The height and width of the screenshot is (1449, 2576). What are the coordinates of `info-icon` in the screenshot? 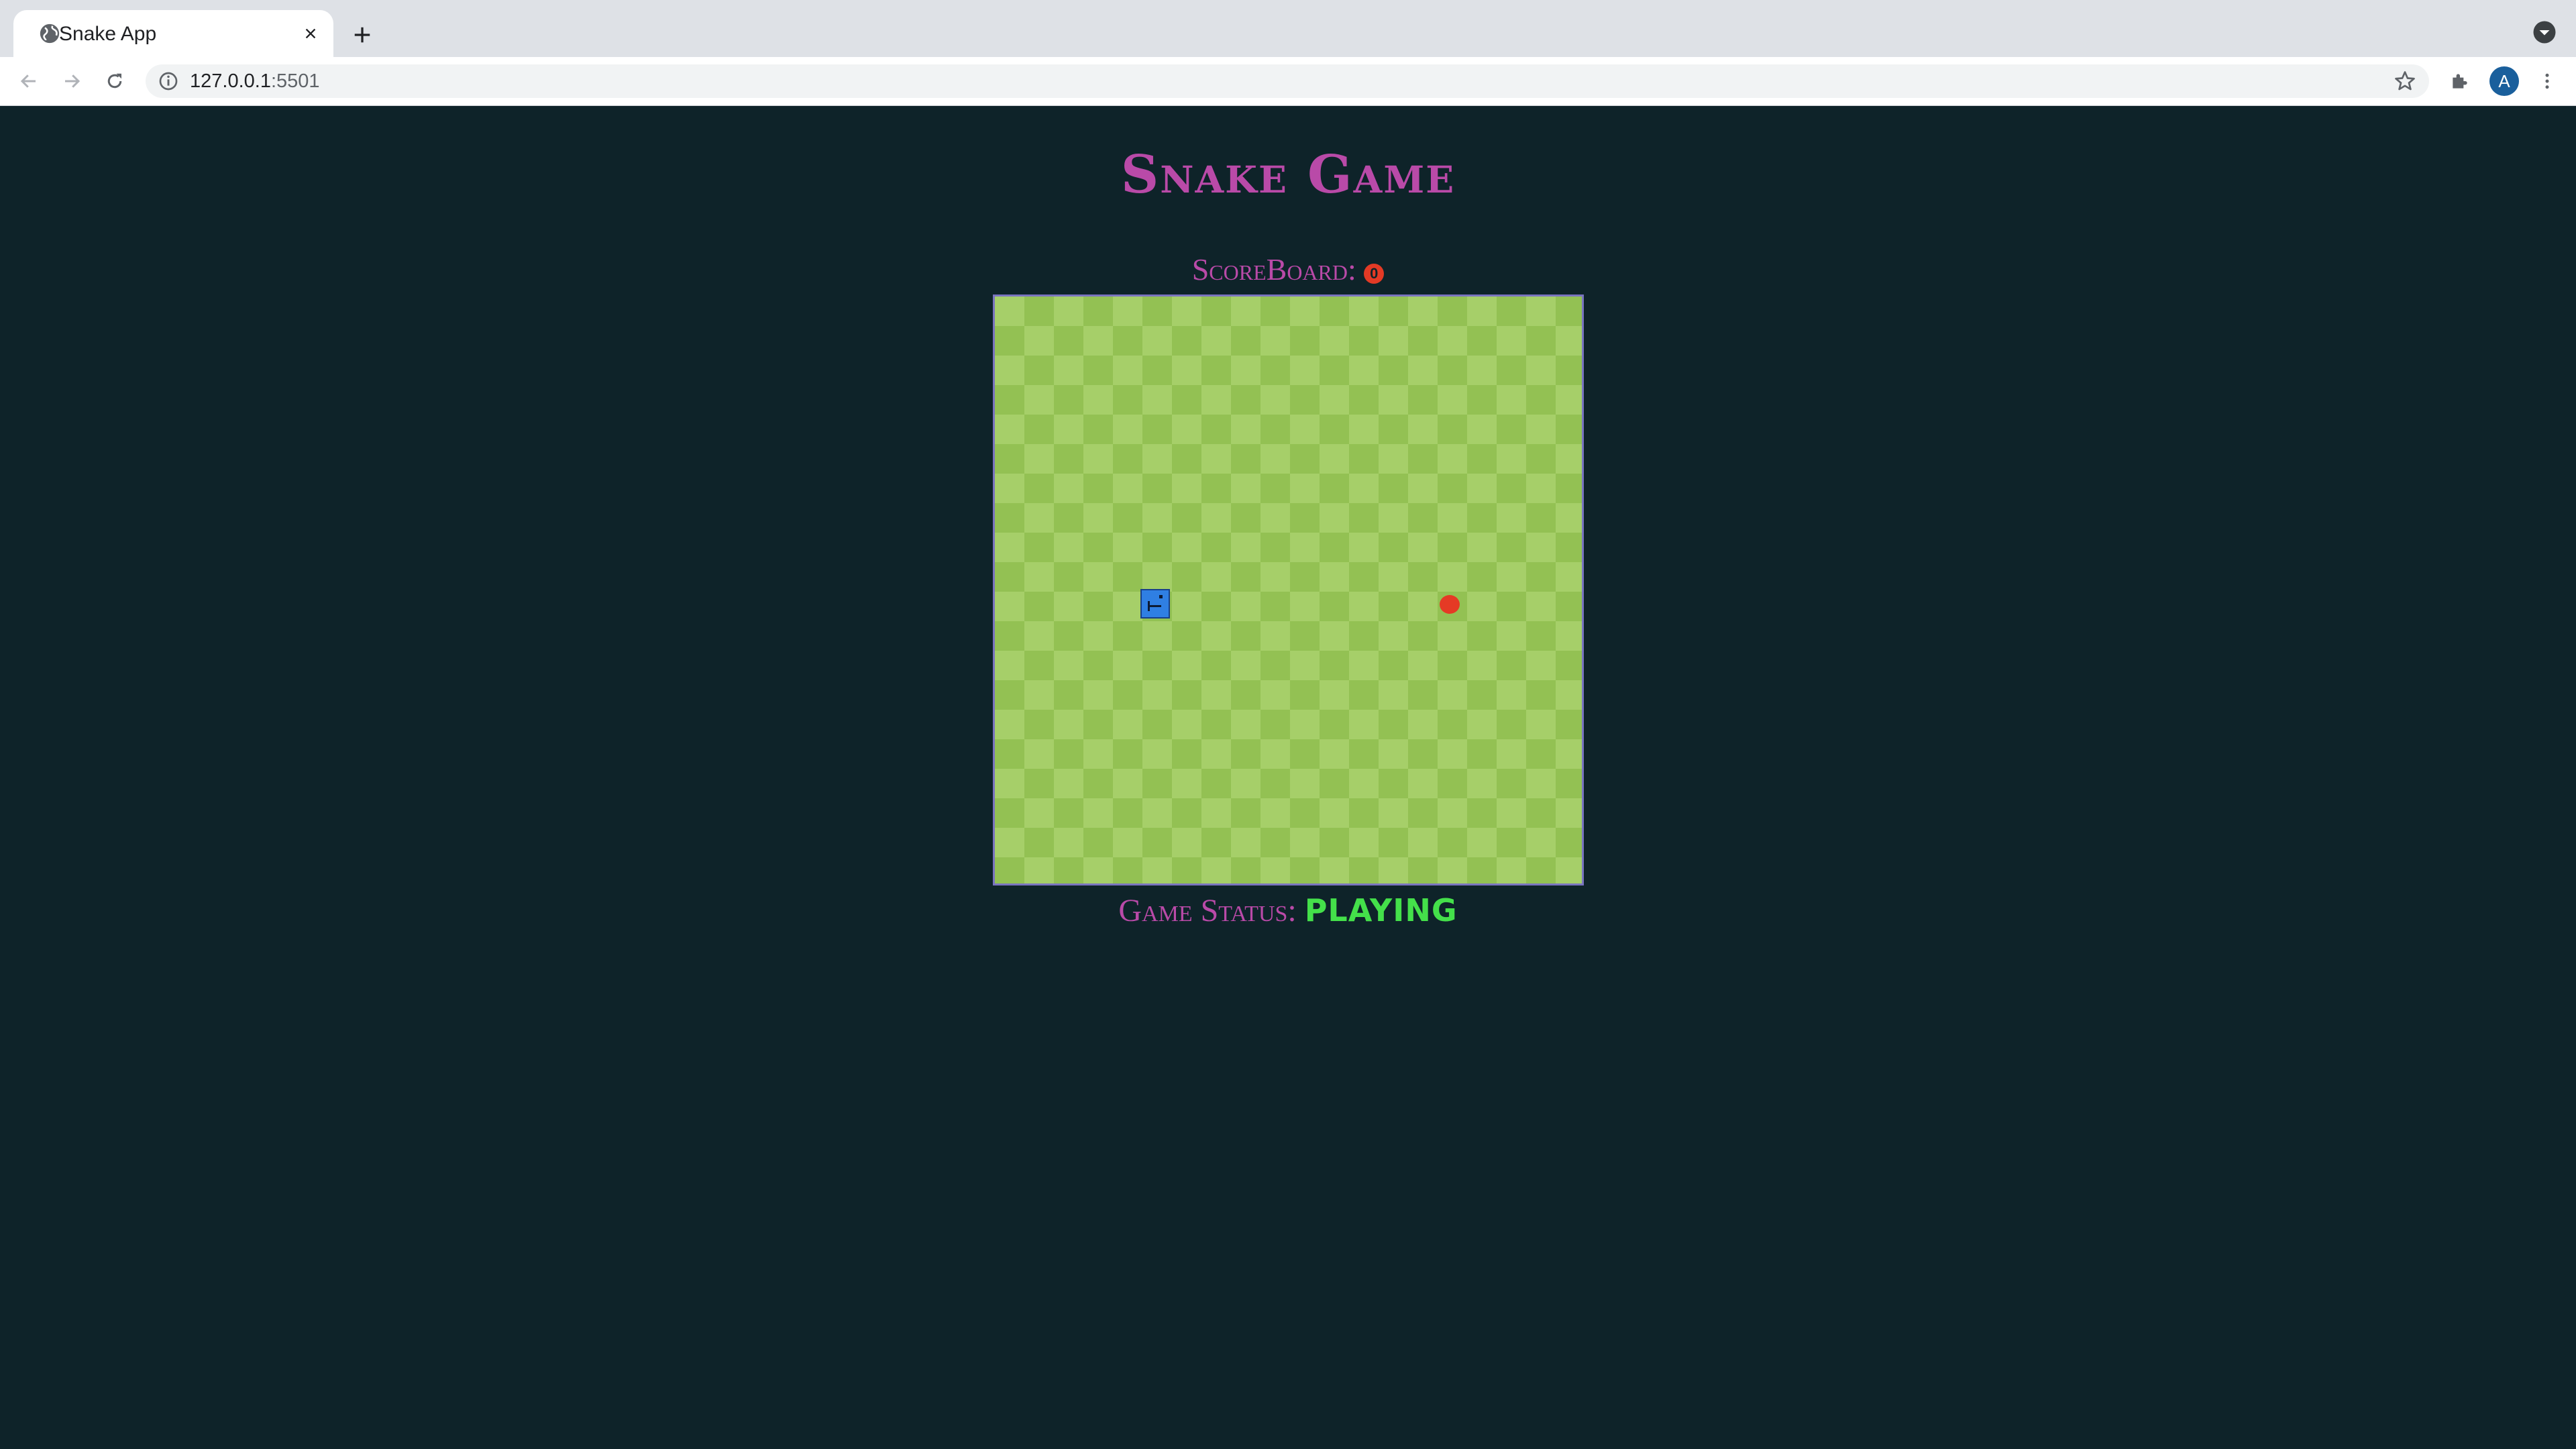 It's located at (168, 81).